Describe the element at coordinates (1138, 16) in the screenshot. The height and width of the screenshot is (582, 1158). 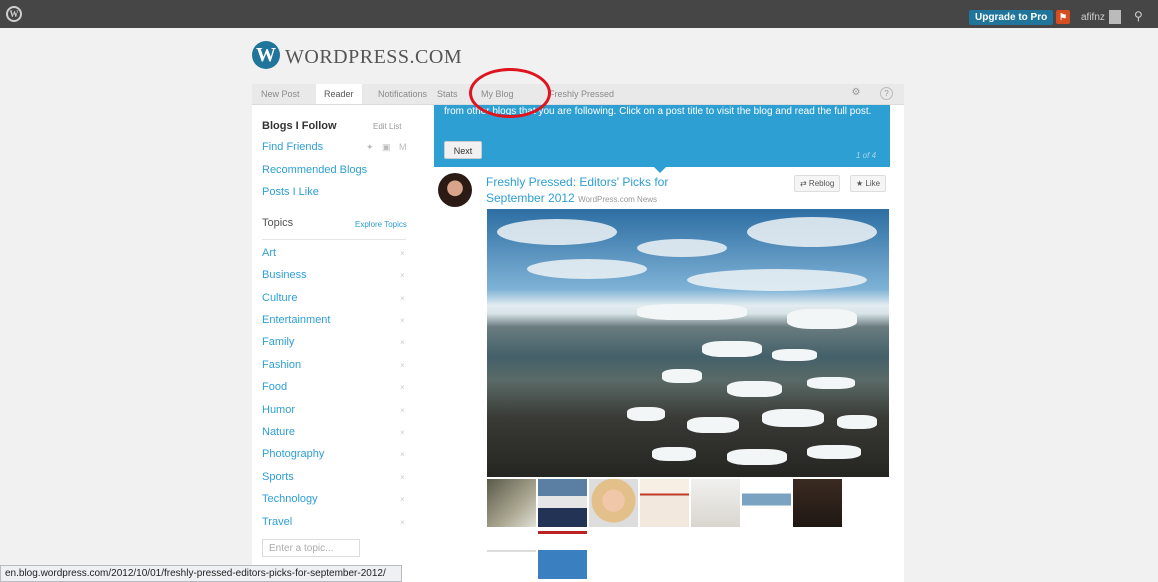
I see `search-icon: ⚲` at that location.